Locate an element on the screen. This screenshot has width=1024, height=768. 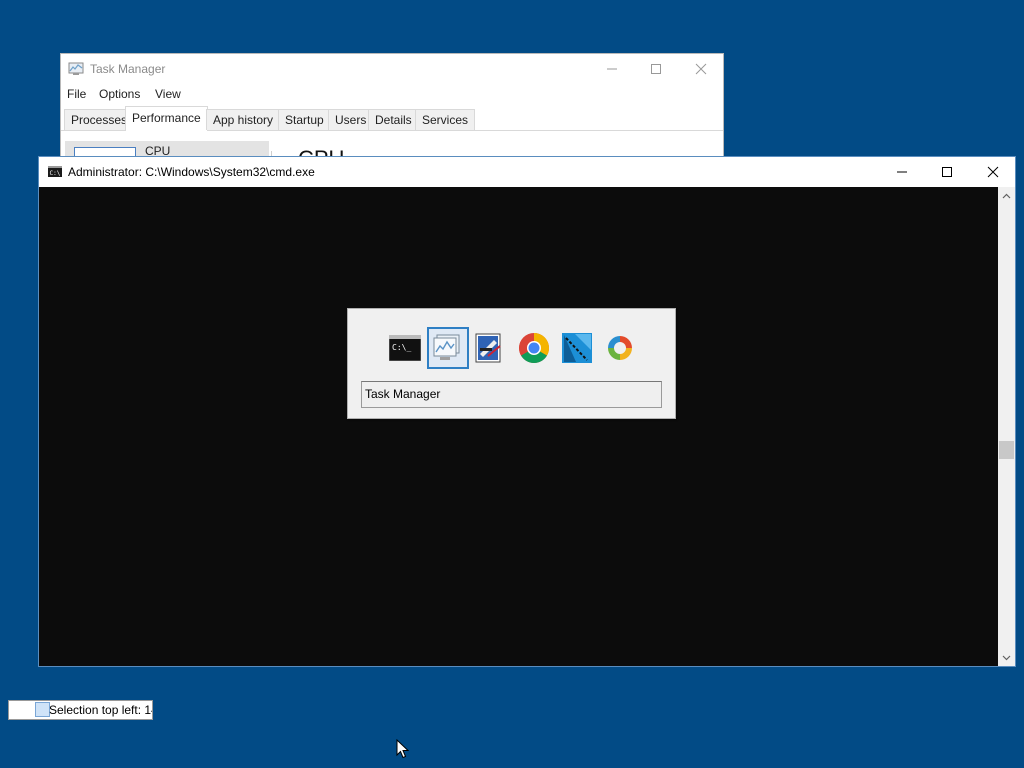
switcher-item-kdenlive is located at coordinates (577, 348).